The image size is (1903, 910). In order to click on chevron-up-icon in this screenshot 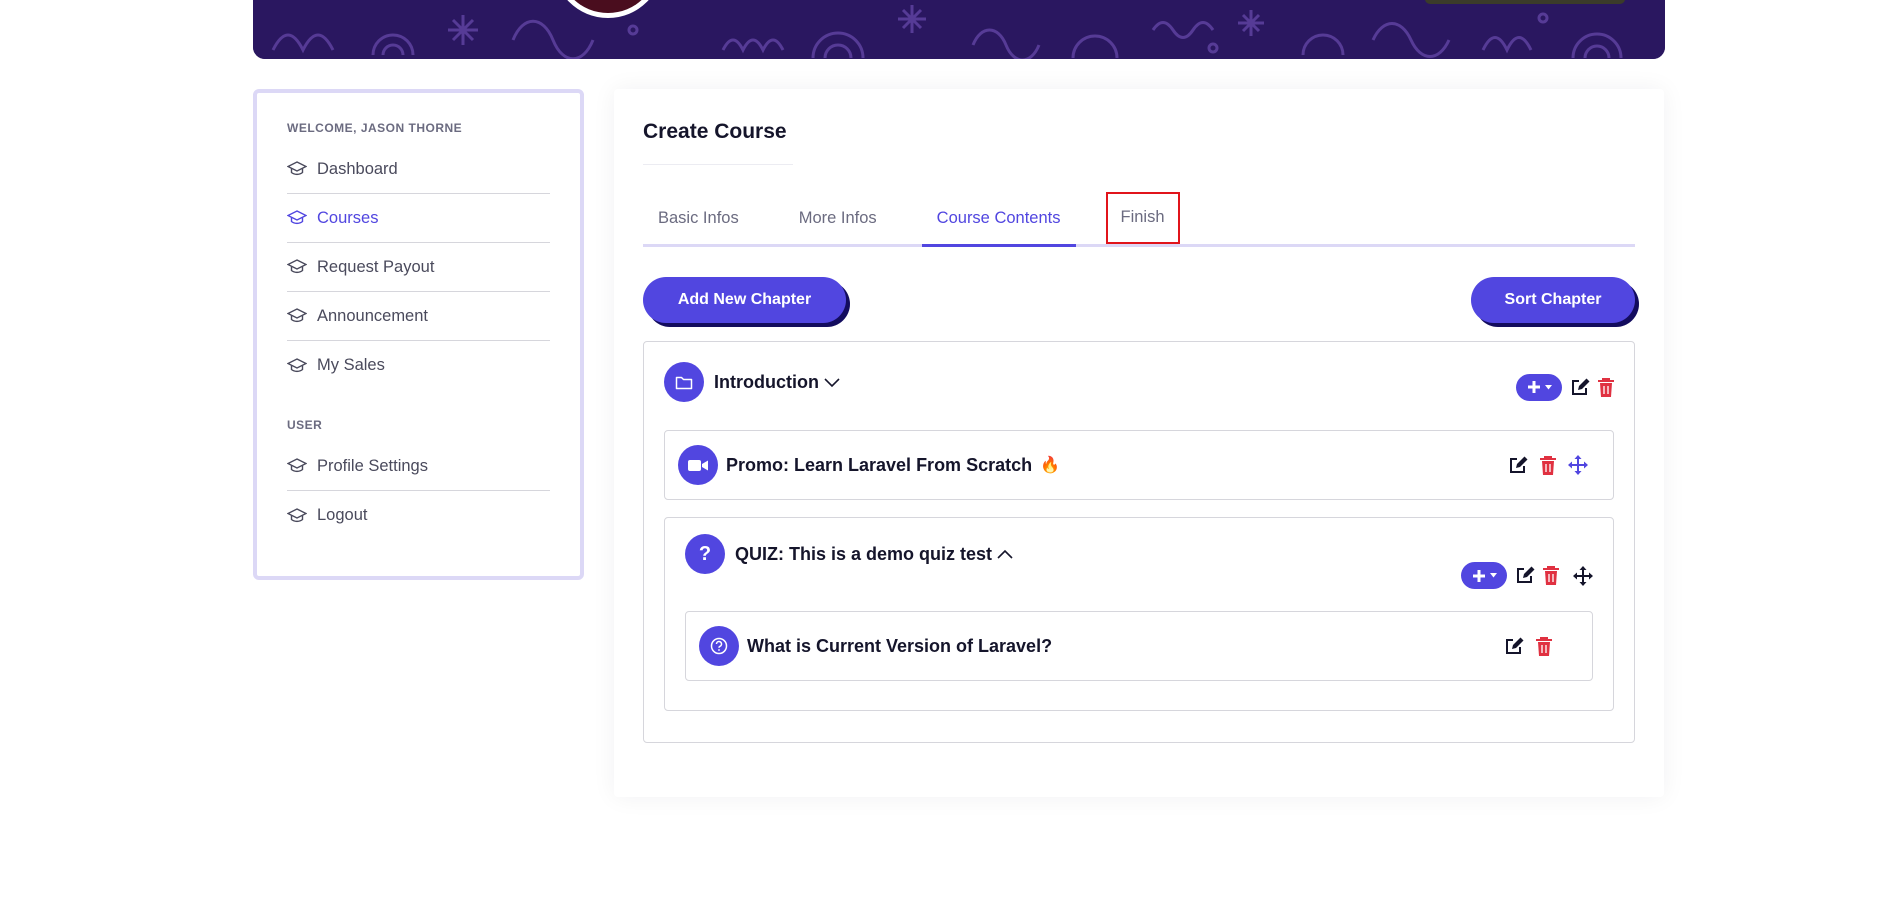, I will do `click(1005, 554)`.